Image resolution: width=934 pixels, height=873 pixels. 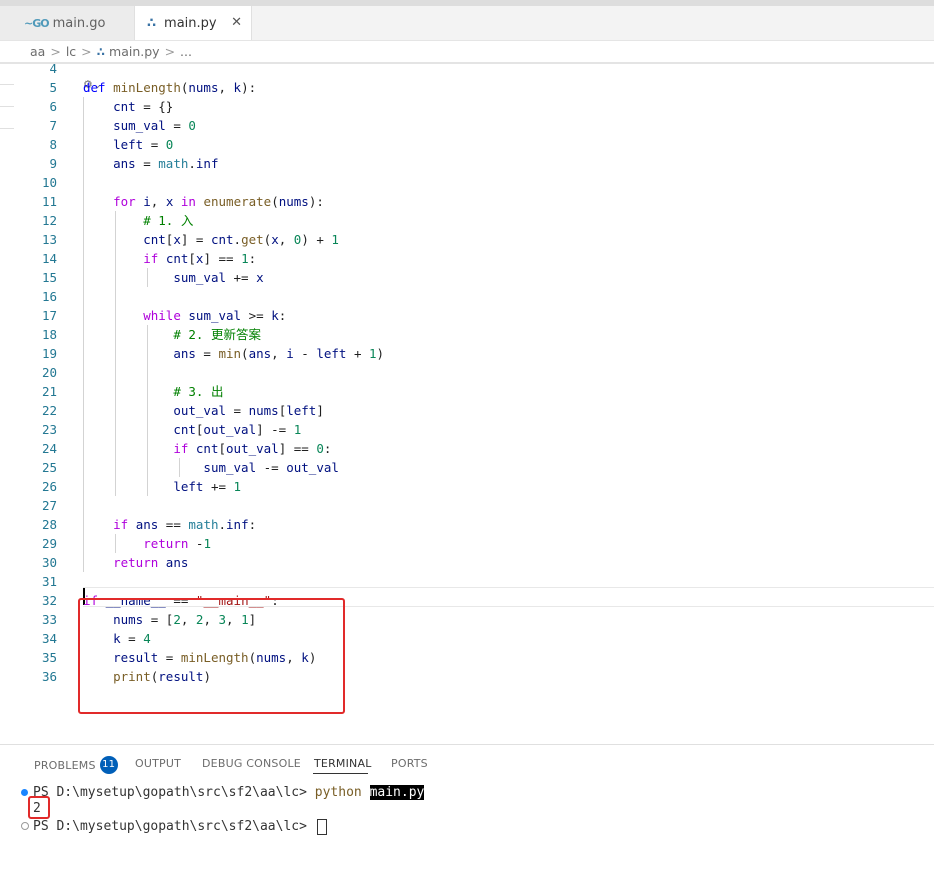 I want to click on code-line: def minLength(nums, k):, so click(x=169, y=87).